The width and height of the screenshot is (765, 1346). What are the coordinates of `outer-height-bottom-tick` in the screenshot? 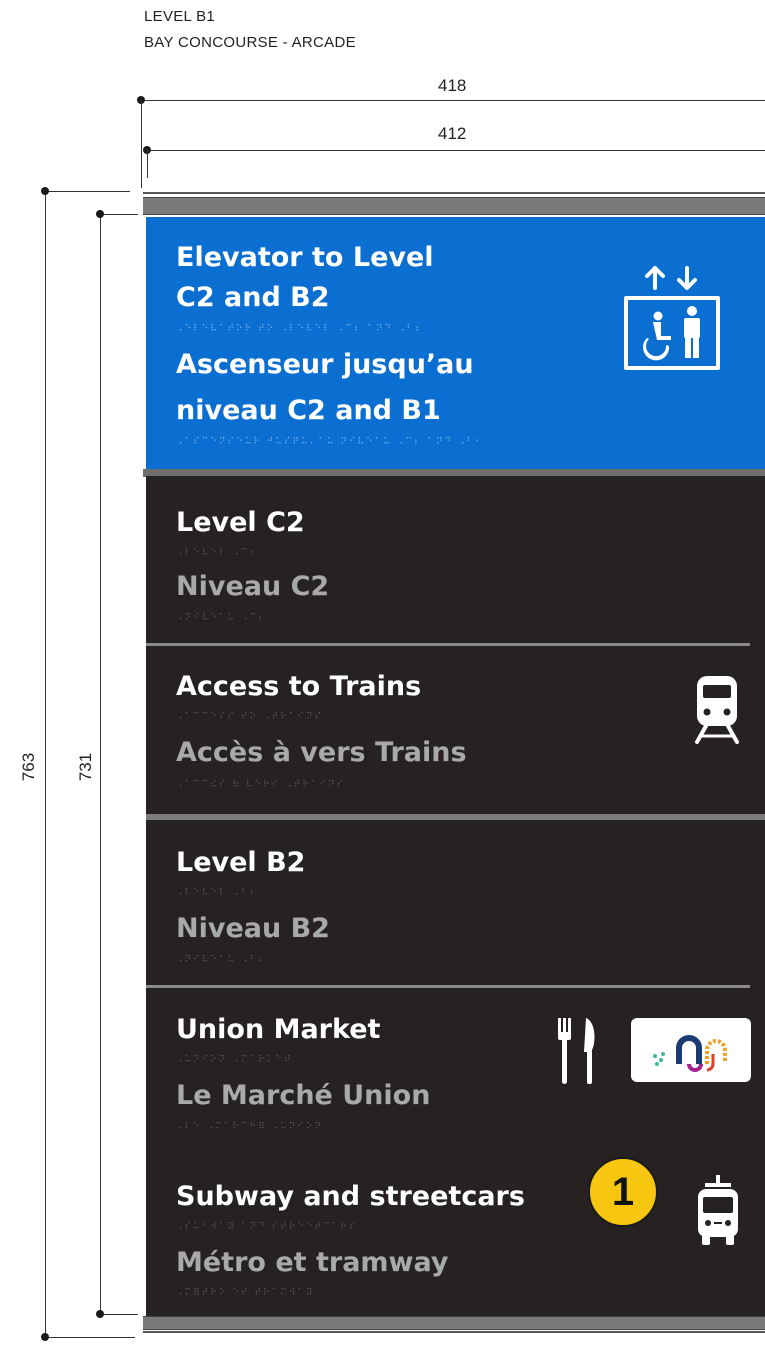 It's located at (90, 1337).